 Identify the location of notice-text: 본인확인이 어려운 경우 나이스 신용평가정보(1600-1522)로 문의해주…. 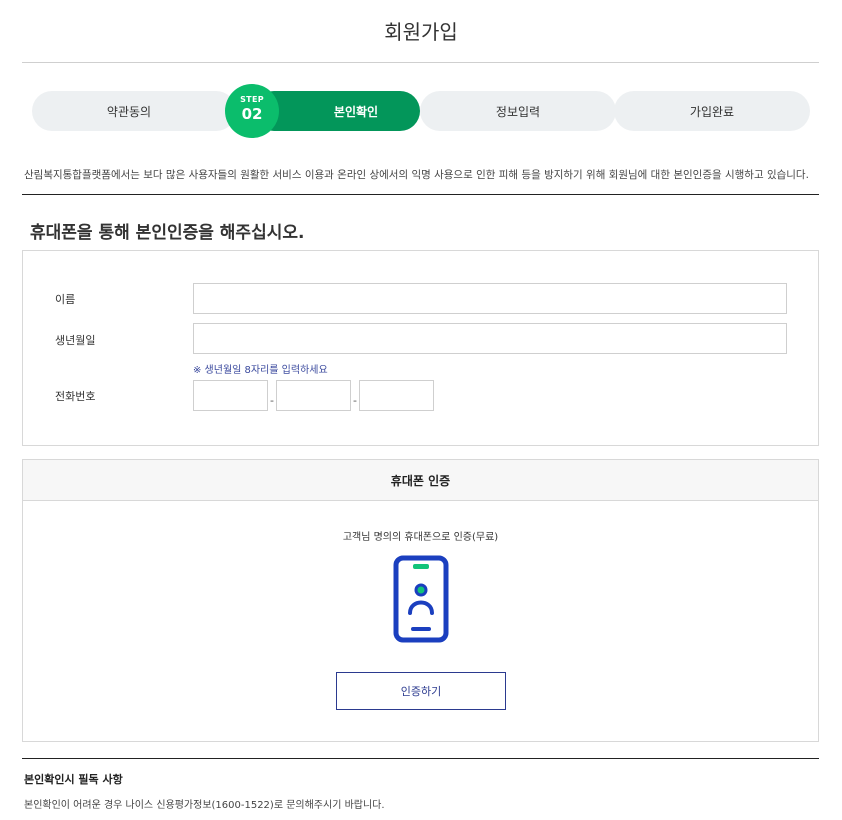
(204, 805).